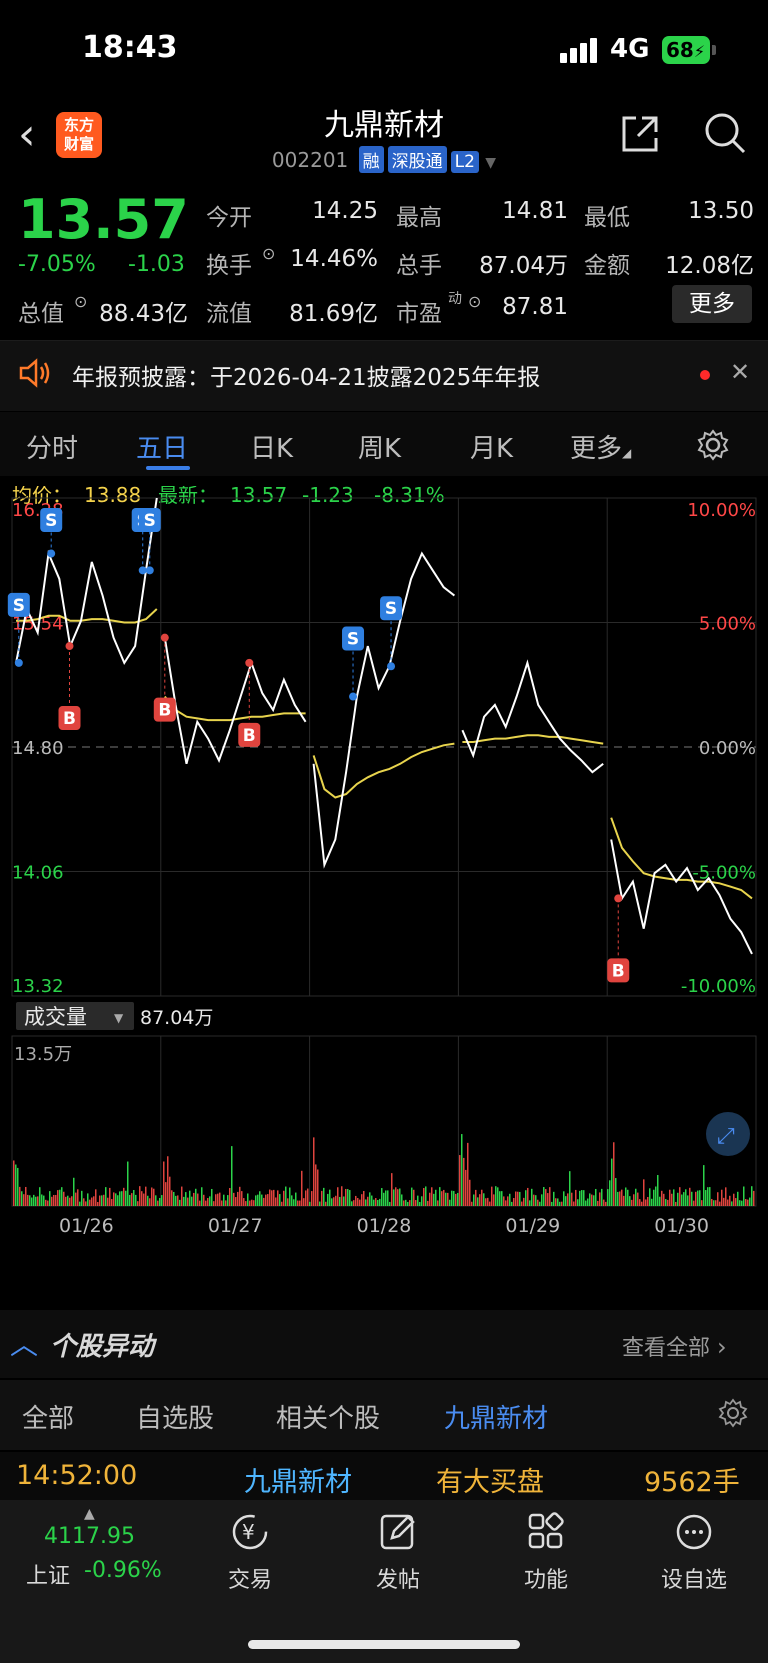  Describe the element at coordinates (600, 446) in the screenshot. I see `tab-more: 更多◢` at that location.